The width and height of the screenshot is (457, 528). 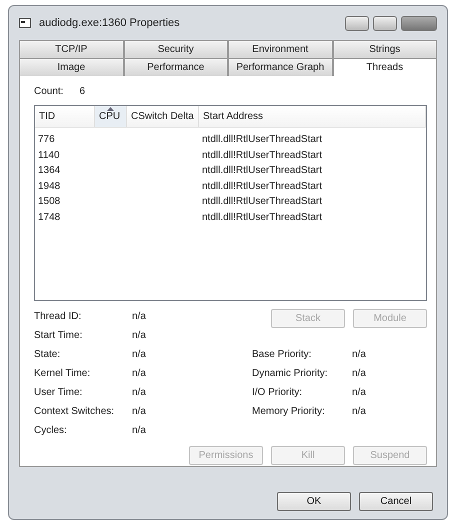 I want to click on column-header: CSwitch Delta, so click(x=163, y=116).